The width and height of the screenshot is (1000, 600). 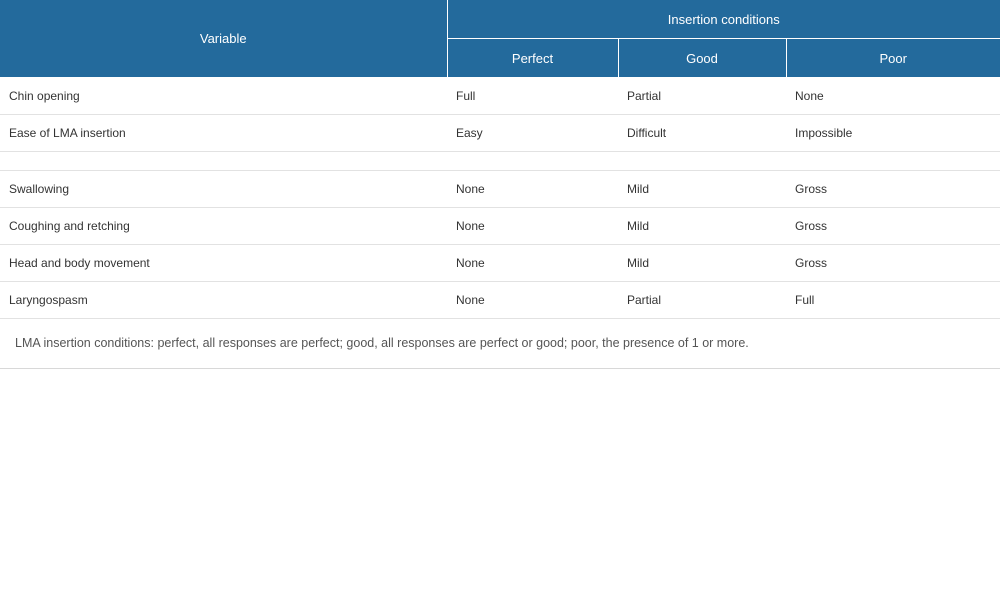 I want to click on row-good-cell: Difficult, so click(x=702, y=133).